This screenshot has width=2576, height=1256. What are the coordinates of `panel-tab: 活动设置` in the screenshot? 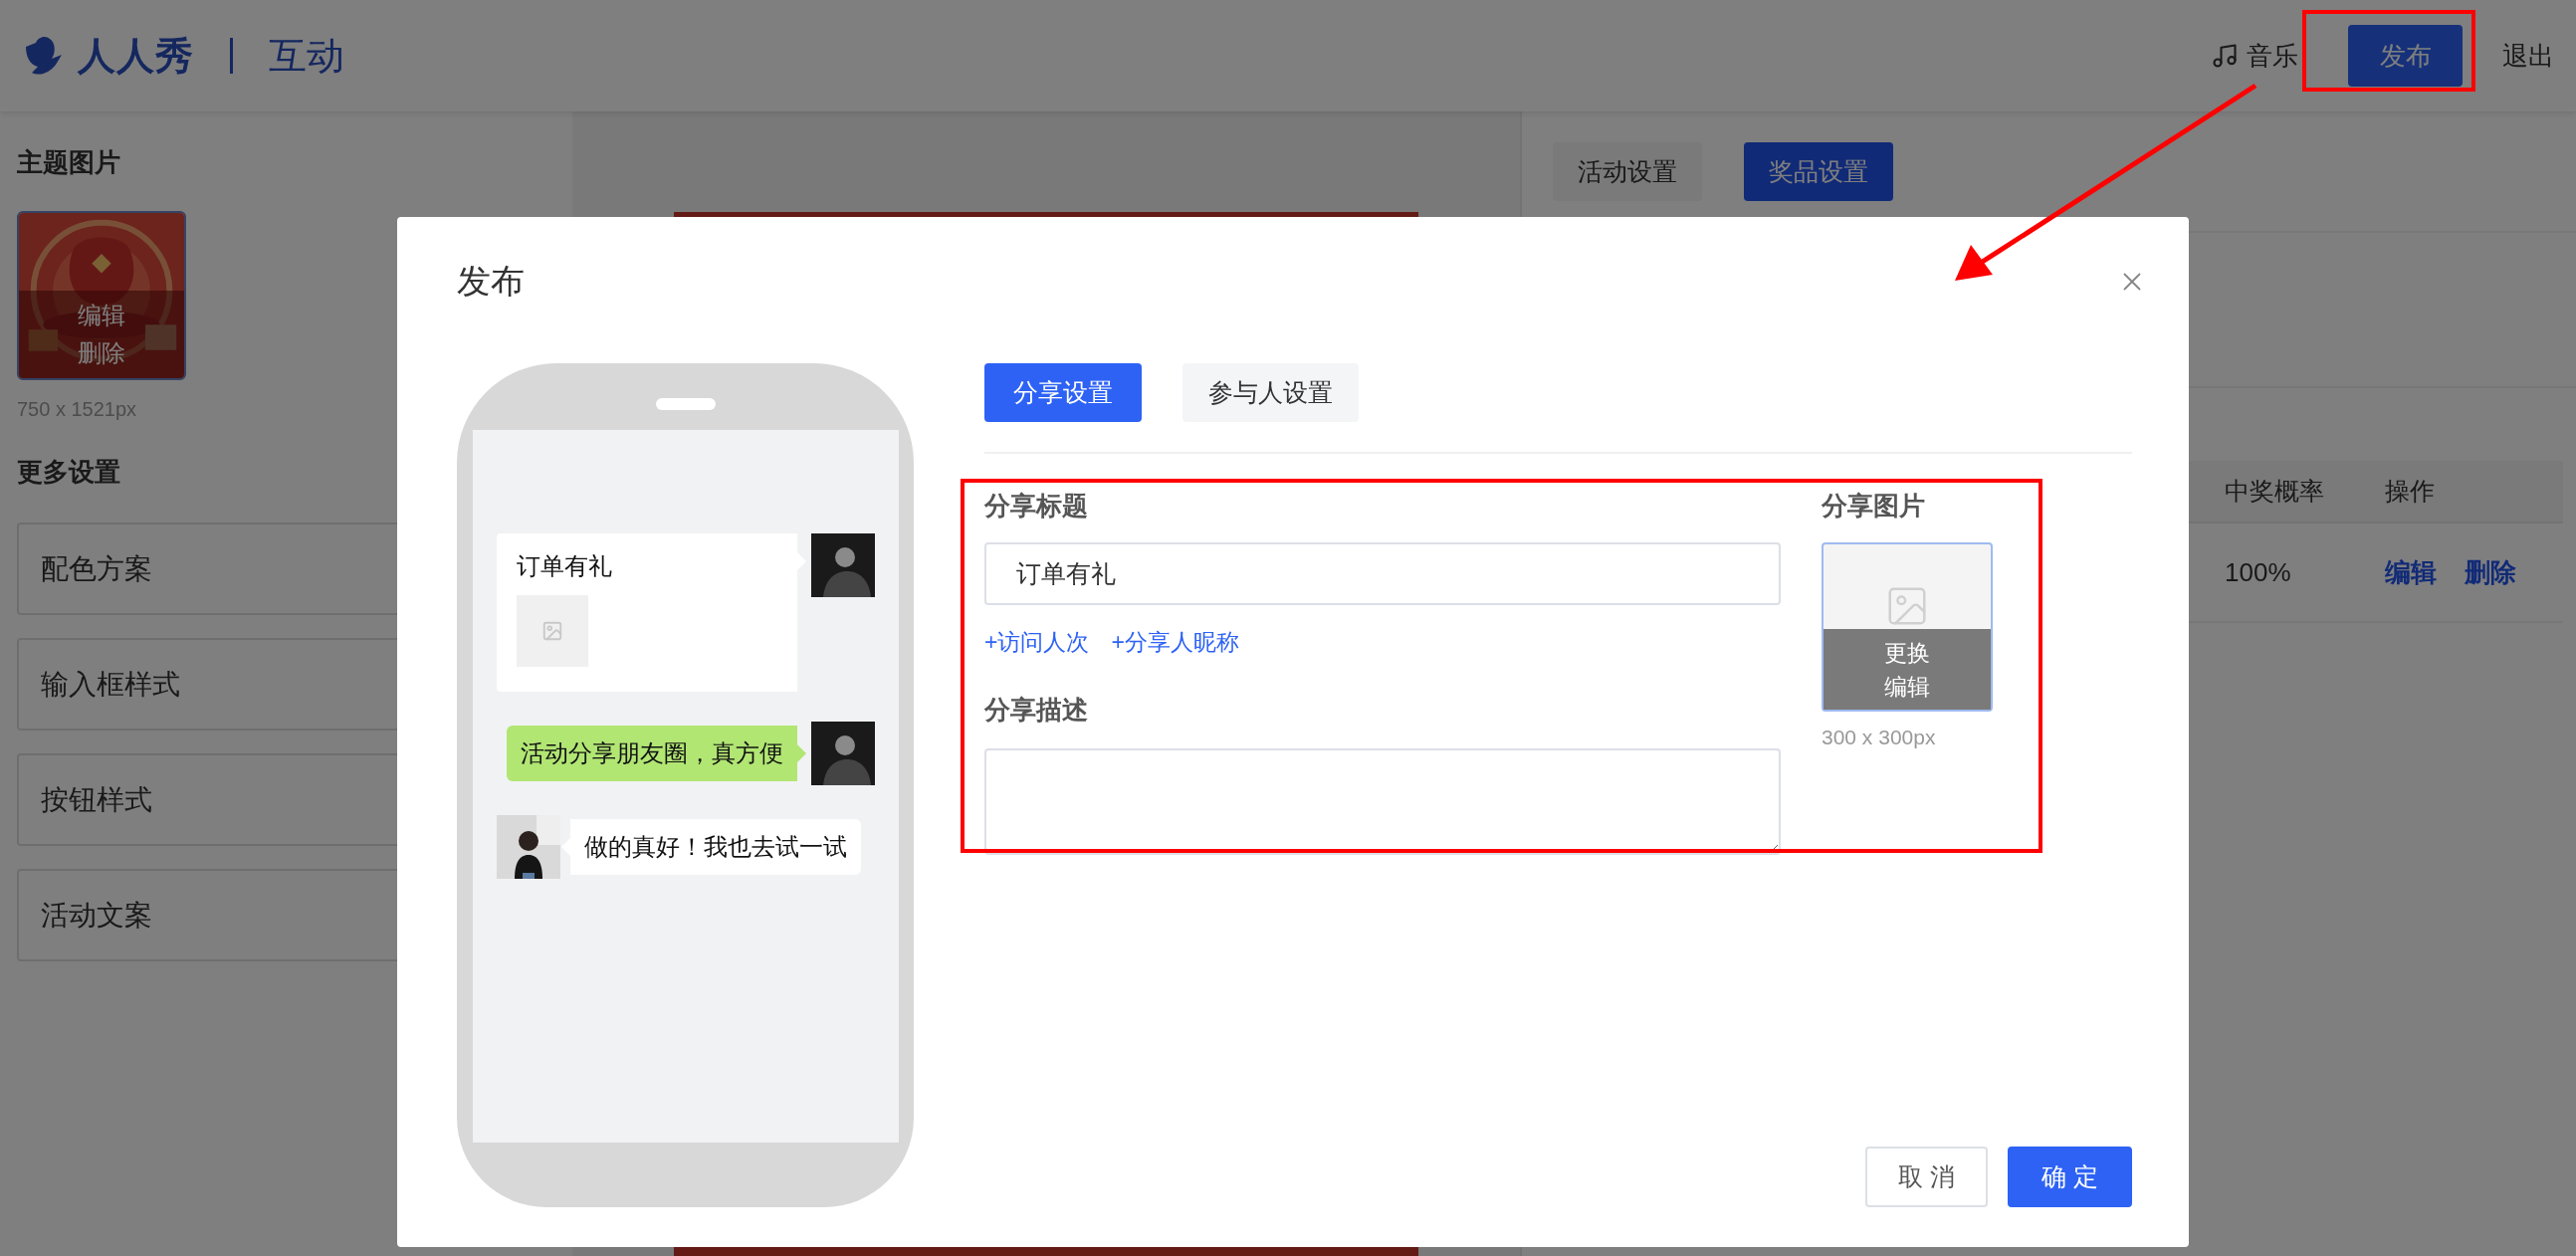 It's located at (1627, 171).